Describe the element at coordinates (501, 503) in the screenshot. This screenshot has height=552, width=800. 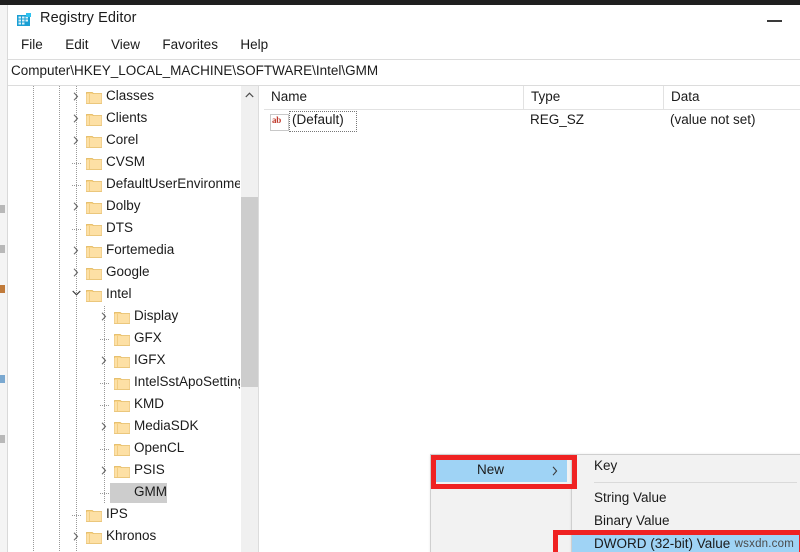
I see `context-menu: New` at that location.